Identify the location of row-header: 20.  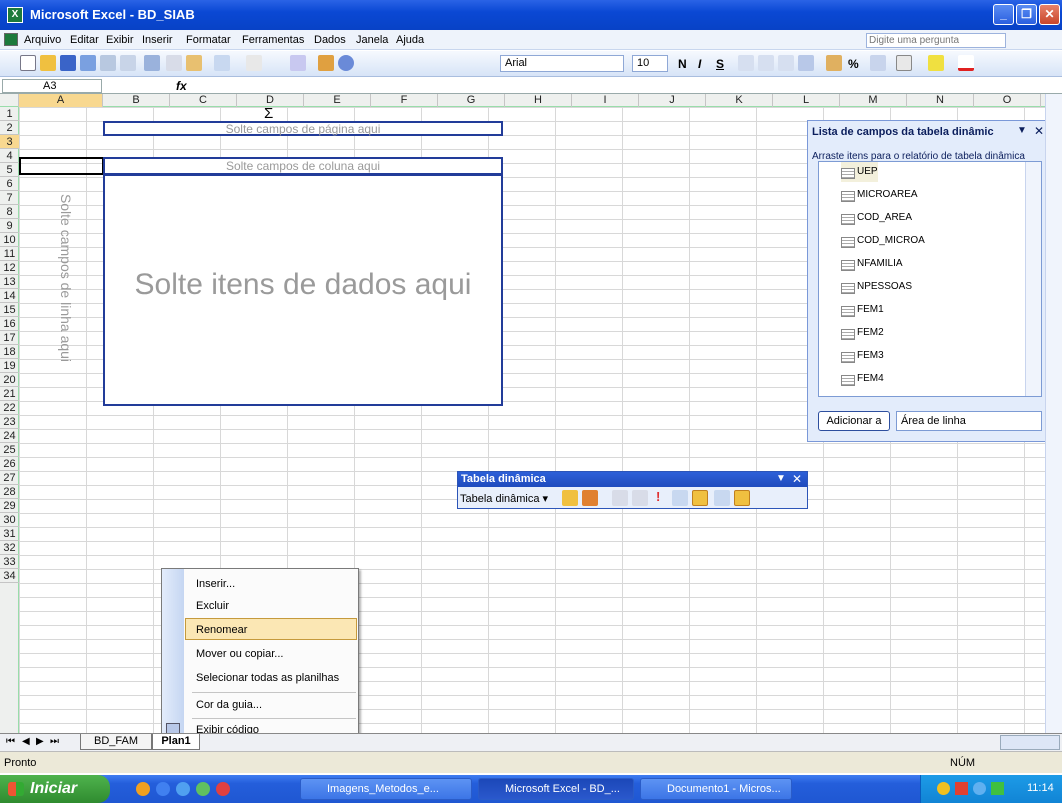
(9, 380).